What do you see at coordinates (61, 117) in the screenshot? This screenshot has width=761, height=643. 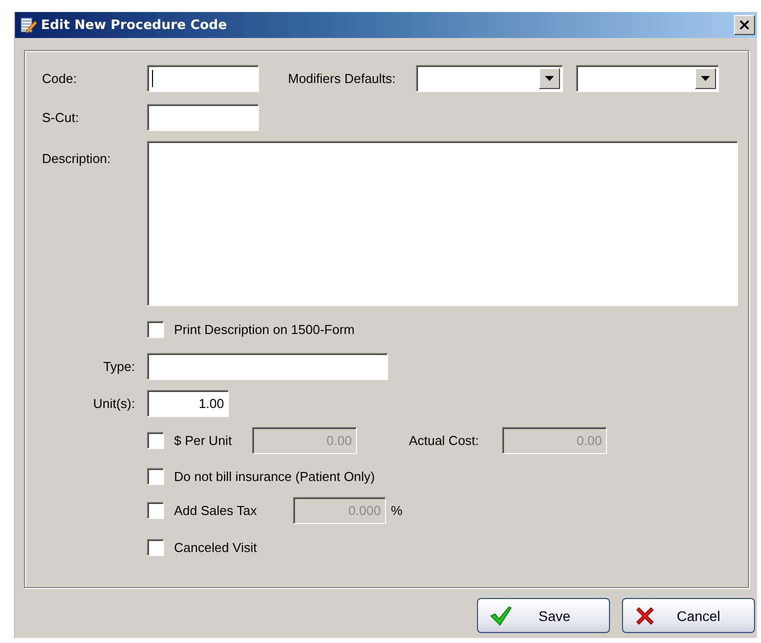 I see `field-label: S-Cut:` at bounding box center [61, 117].